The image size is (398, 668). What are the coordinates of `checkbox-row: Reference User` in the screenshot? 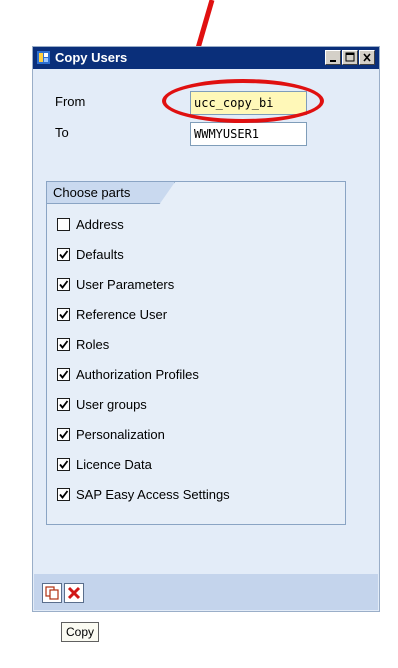 It's located at (112, 314).